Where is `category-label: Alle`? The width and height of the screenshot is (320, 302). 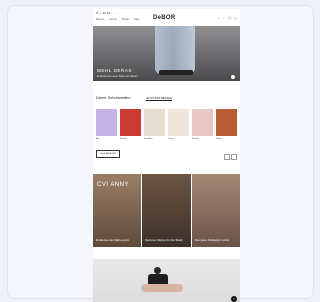 category-label: Alle is located at coordinates (98, 139).